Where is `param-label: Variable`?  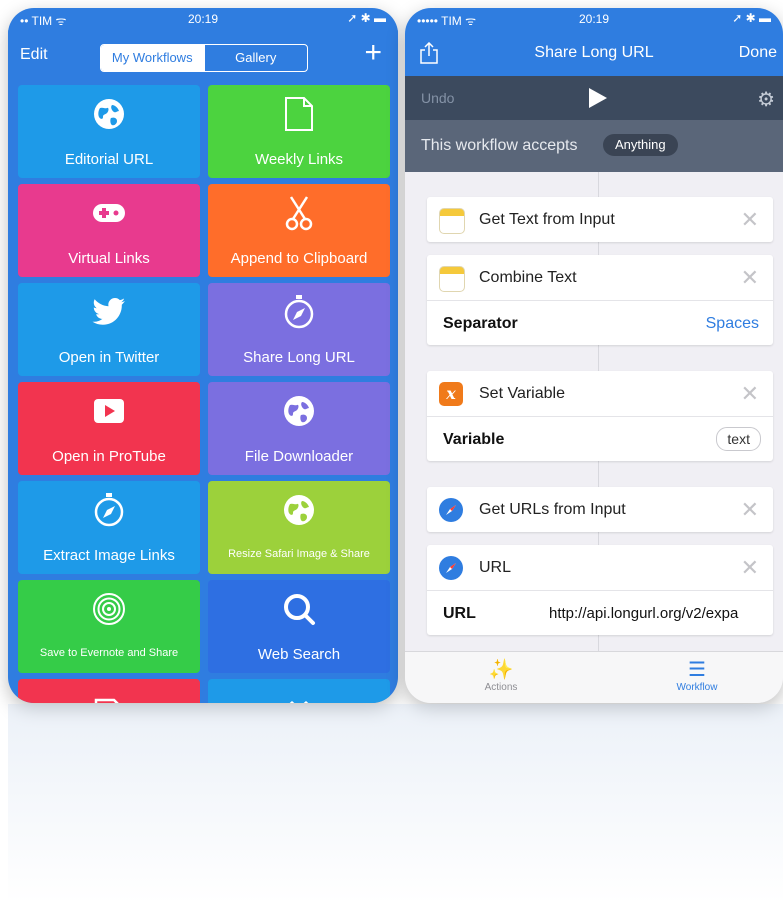
param-label: Variable is located at coordinates (474, 439).